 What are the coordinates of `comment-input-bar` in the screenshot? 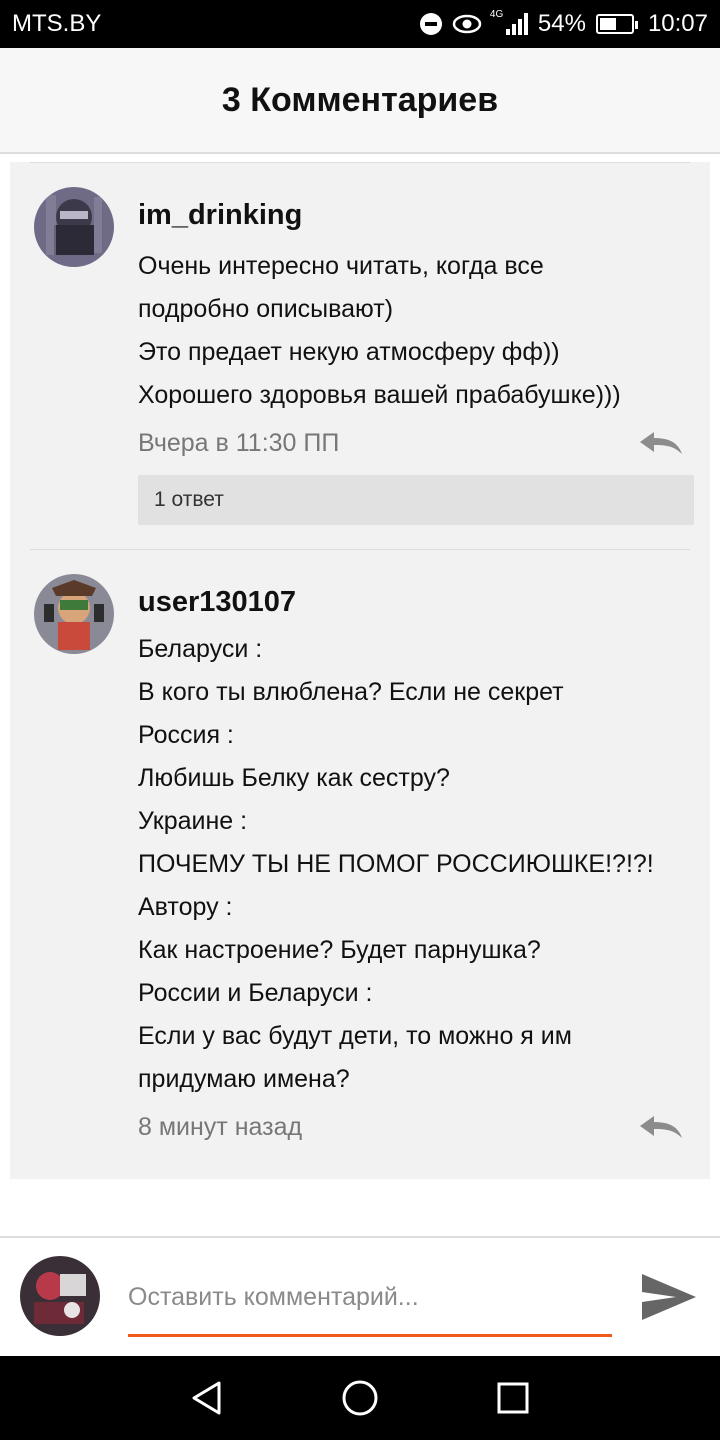 It's located at (360, 1296).